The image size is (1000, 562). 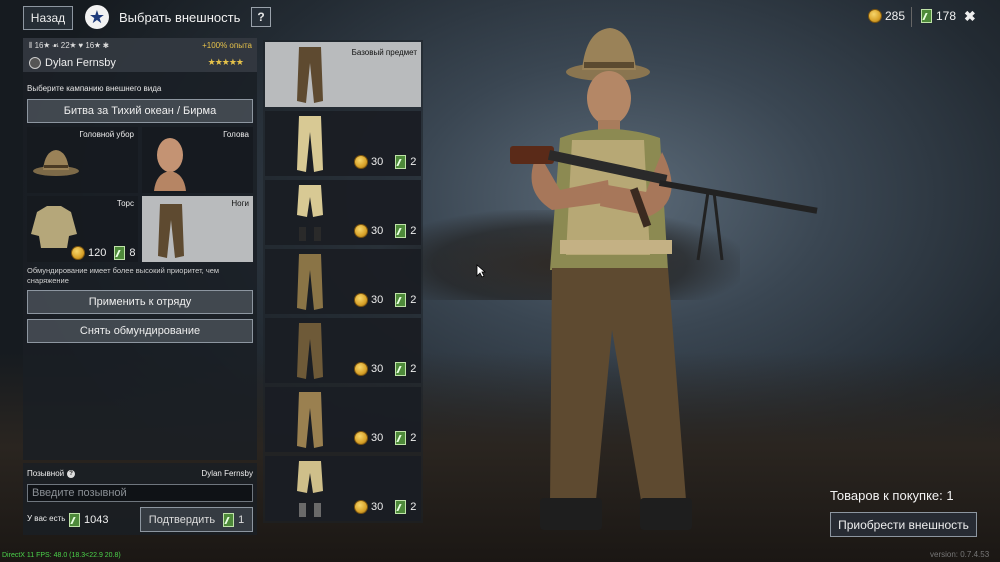 I want to click on confirm-button: Подтвердить 1, so click(x=196, y=519).